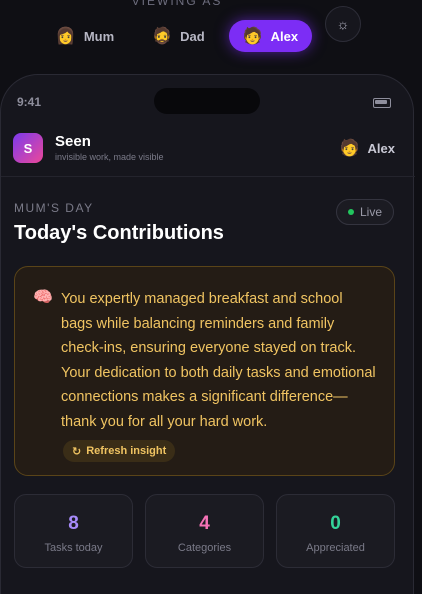  What do you see at coordinates (349, 148) in the screenshot?
I see `user-avatar-icon: 🧑` at bounding box center [349, 148].